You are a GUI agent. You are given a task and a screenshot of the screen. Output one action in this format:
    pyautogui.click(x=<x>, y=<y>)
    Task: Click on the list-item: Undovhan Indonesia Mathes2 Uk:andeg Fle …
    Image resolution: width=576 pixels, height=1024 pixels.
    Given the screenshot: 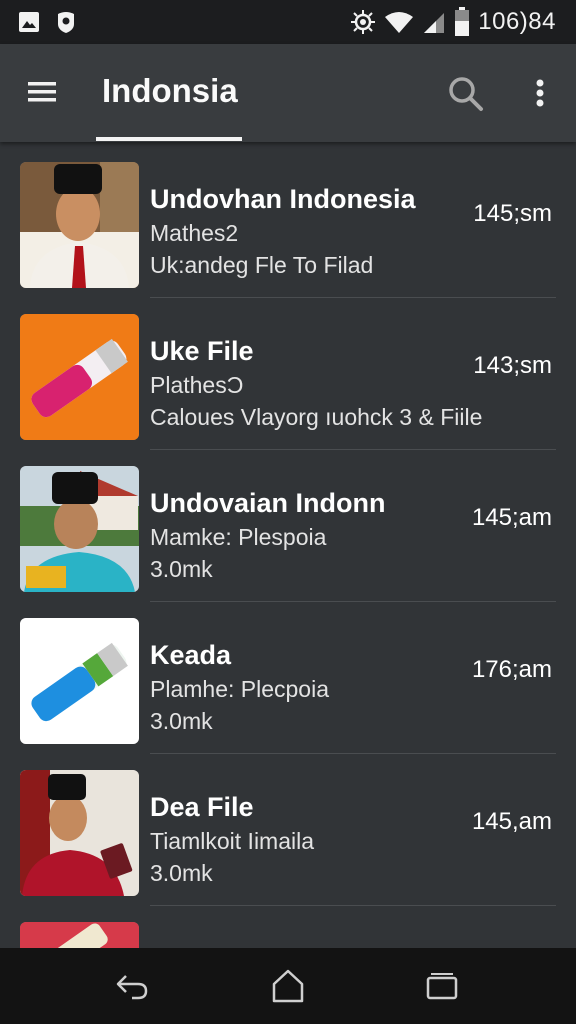 What is the action you would take?
    pyautogui.click(x=288, y=222)
    